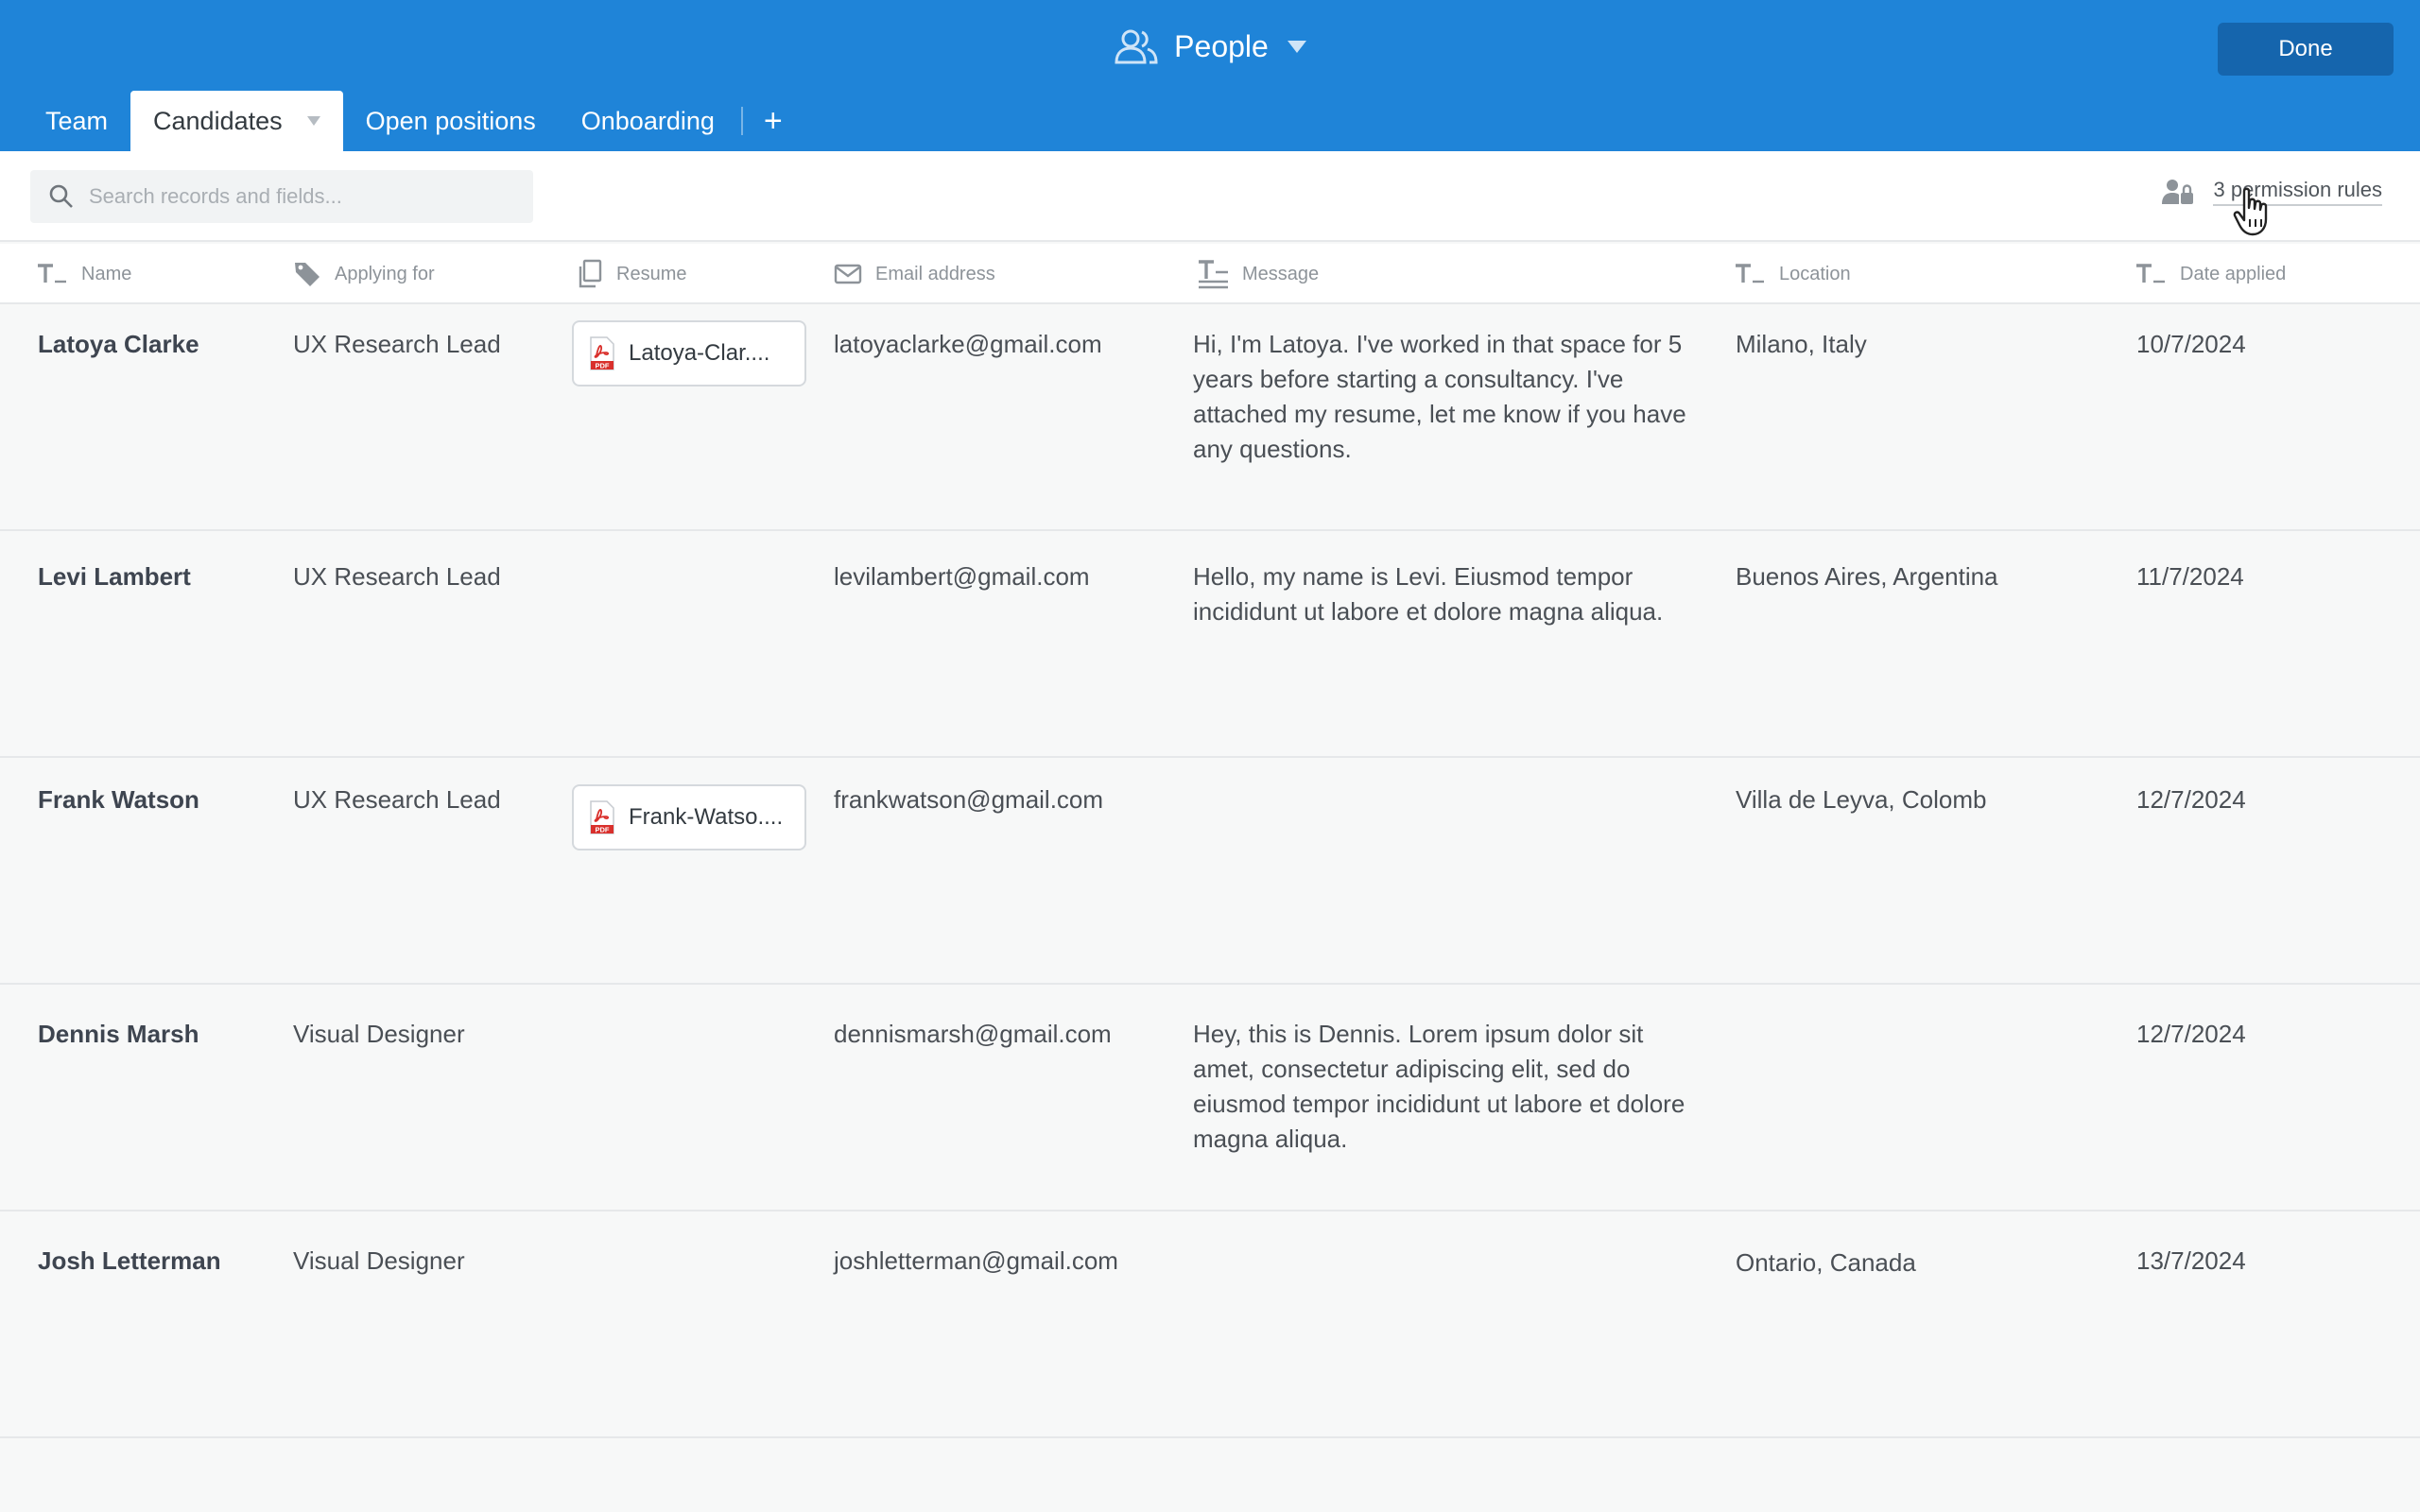  I want to click on cell-name: Levi Lambert, so click(115, 576).